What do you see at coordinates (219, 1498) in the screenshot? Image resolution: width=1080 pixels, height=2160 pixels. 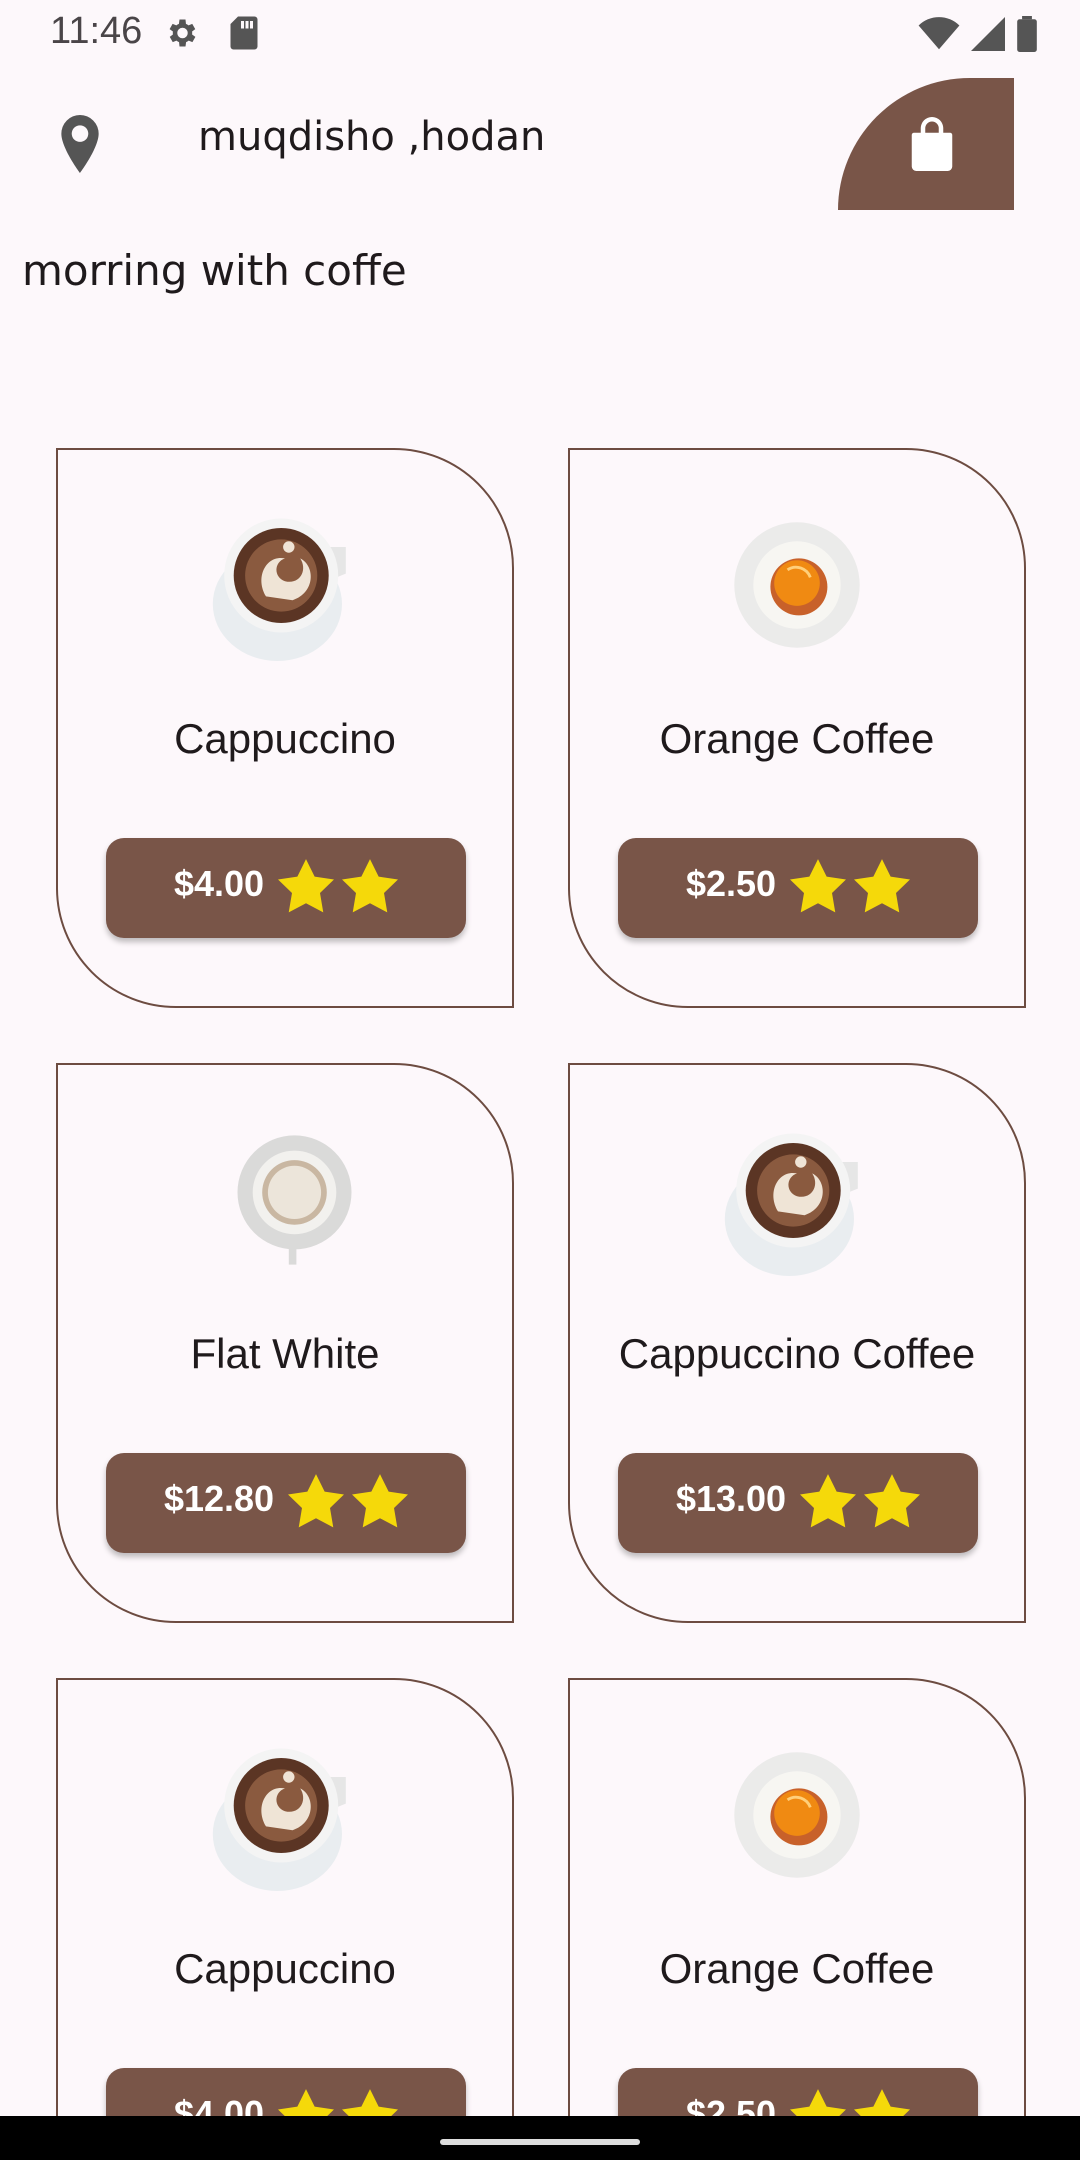 I see `product-price: $12.80` at bounding box center [219, 1498].